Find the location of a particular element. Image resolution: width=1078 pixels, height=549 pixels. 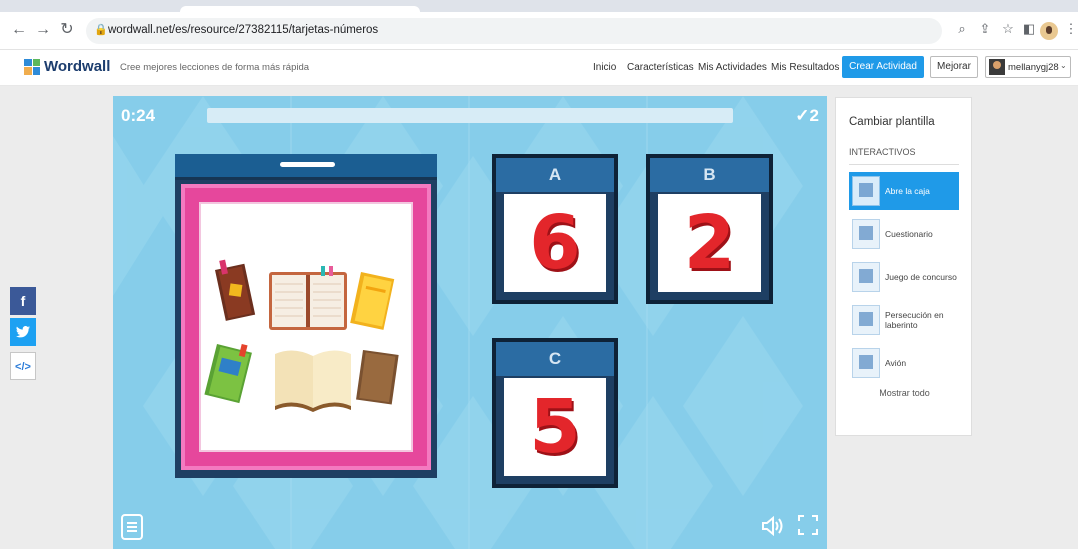

progress-bar is located at coordinates (470, 115).